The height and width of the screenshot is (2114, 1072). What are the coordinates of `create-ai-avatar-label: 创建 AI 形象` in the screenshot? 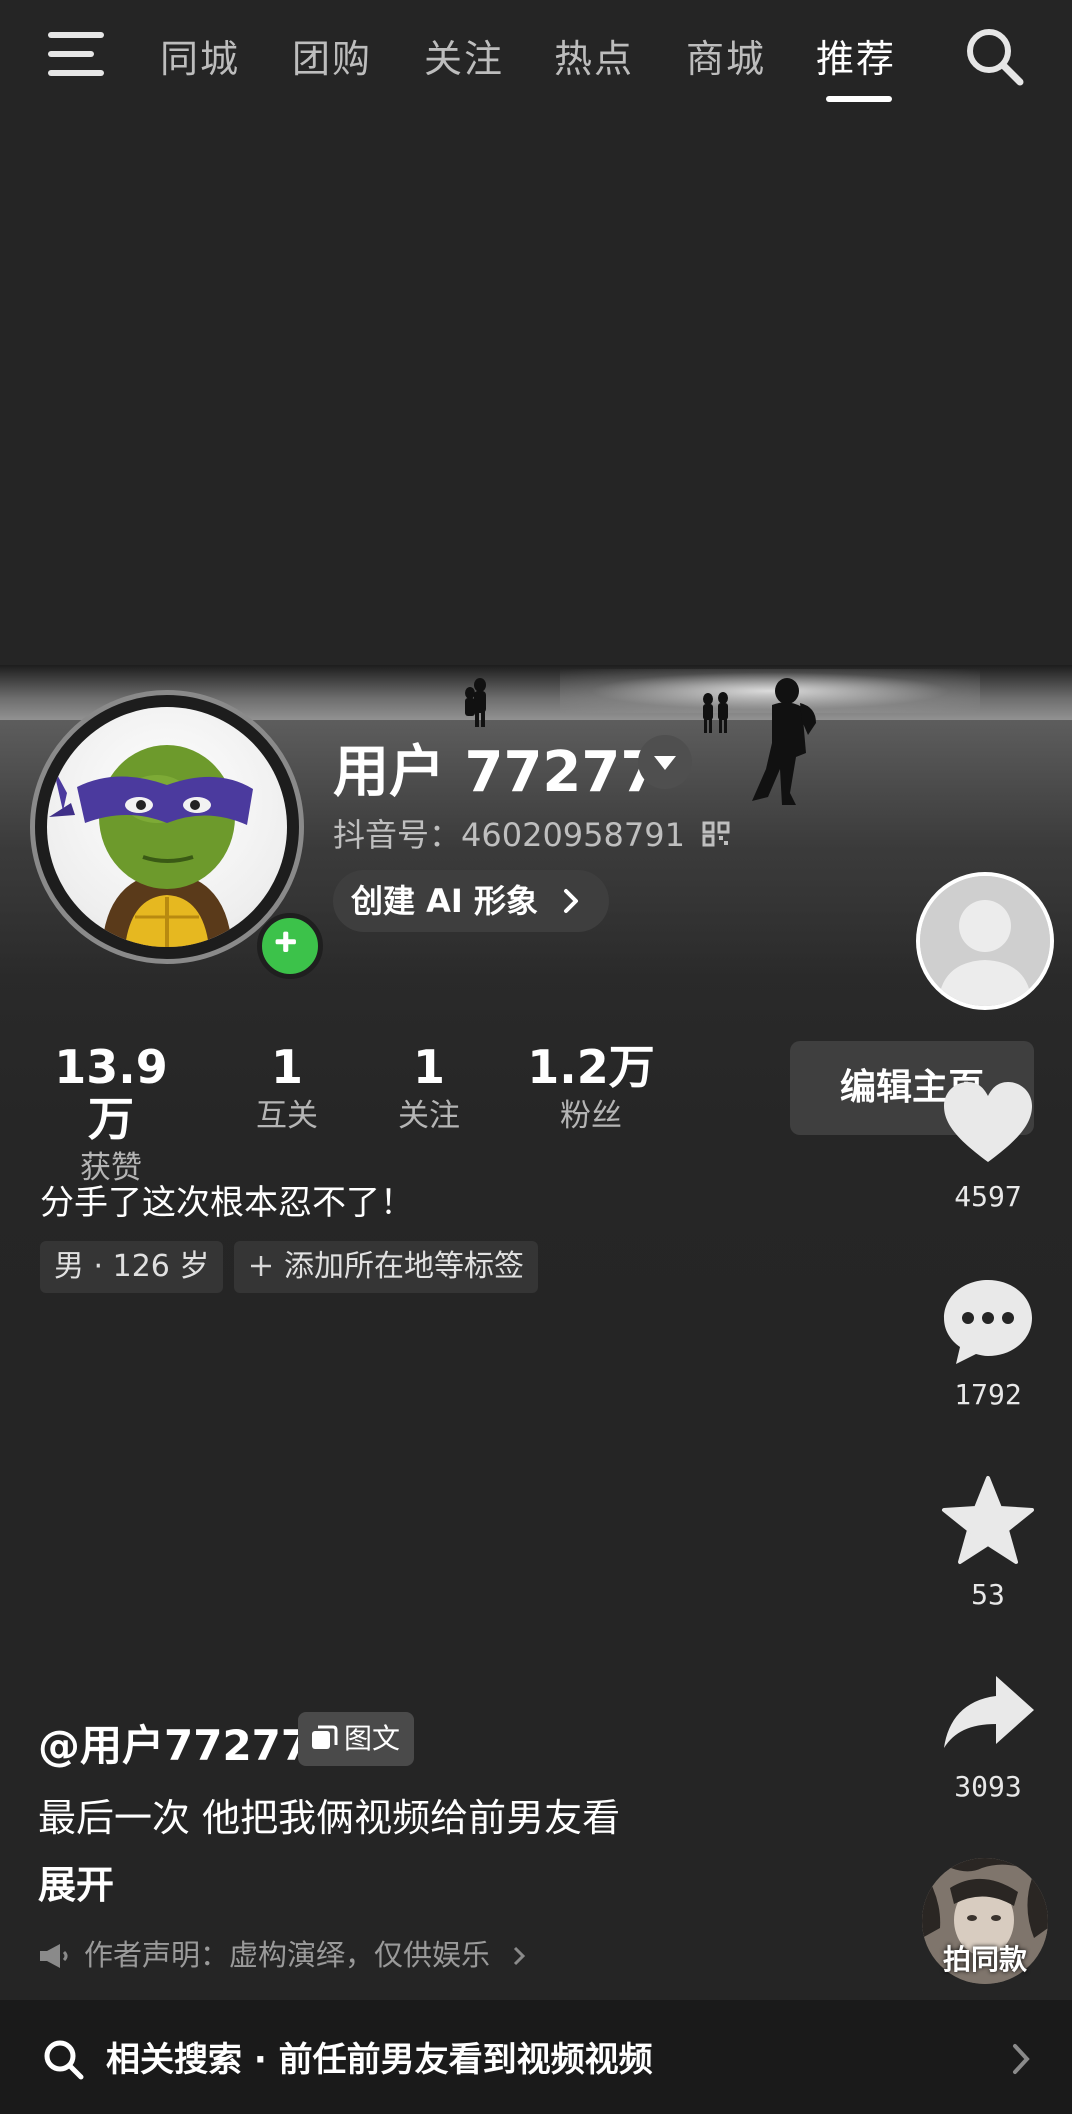 It's located at (444, 901).